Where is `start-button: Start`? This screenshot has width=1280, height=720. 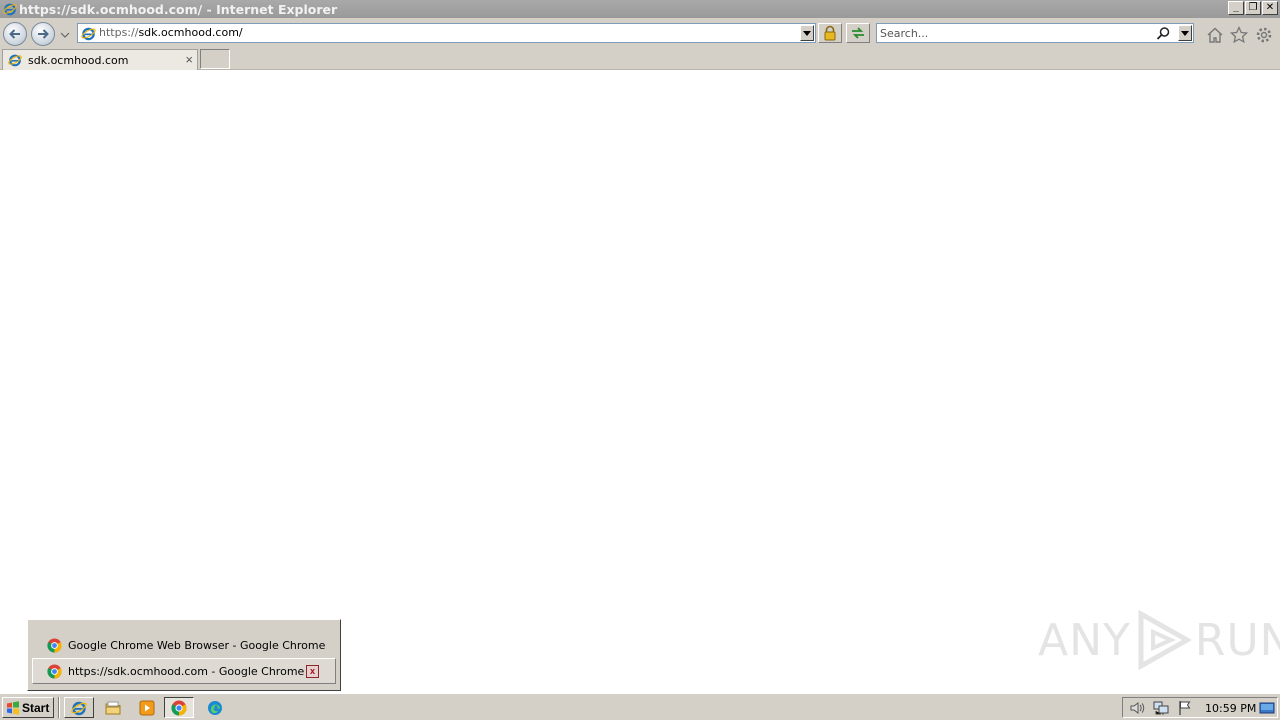 start-button: Start is located at coordinates (28, 707).